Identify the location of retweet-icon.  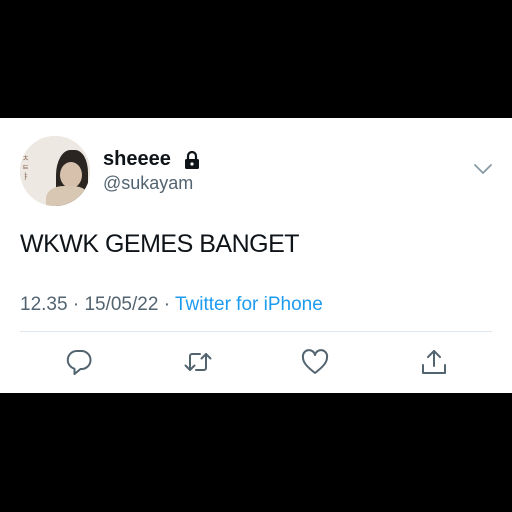
(198, 362).